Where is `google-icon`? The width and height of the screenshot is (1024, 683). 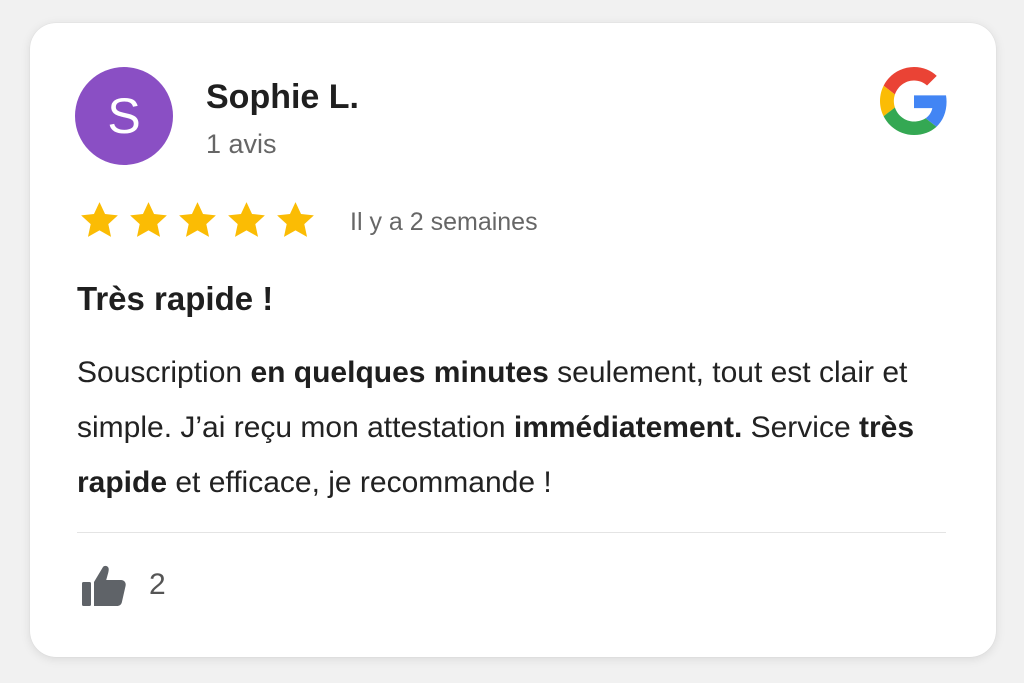
google-icon is located at coordinates (913, 101).